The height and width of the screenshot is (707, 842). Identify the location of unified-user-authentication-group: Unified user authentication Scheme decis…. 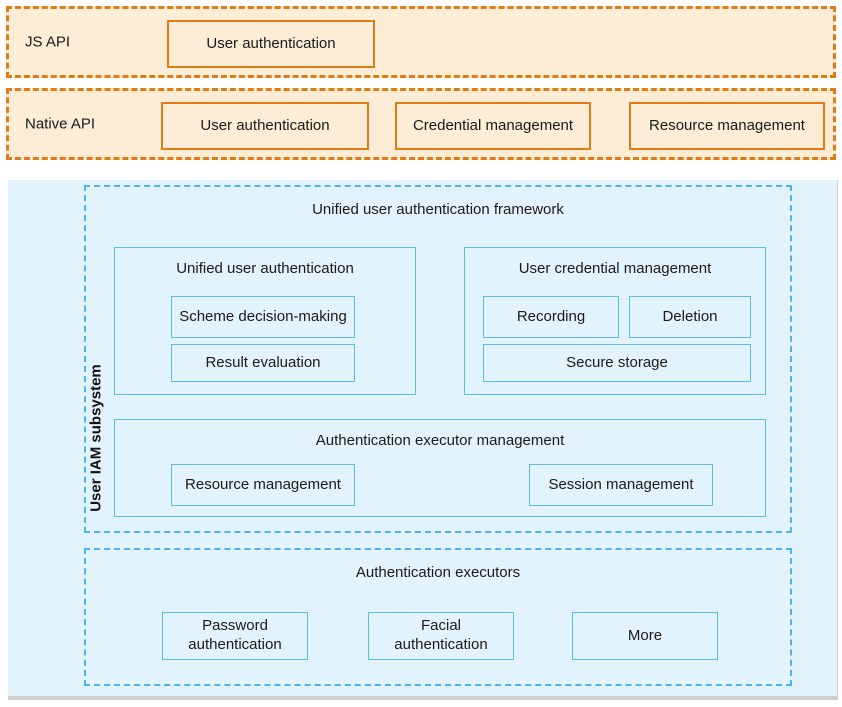
(265, 321).